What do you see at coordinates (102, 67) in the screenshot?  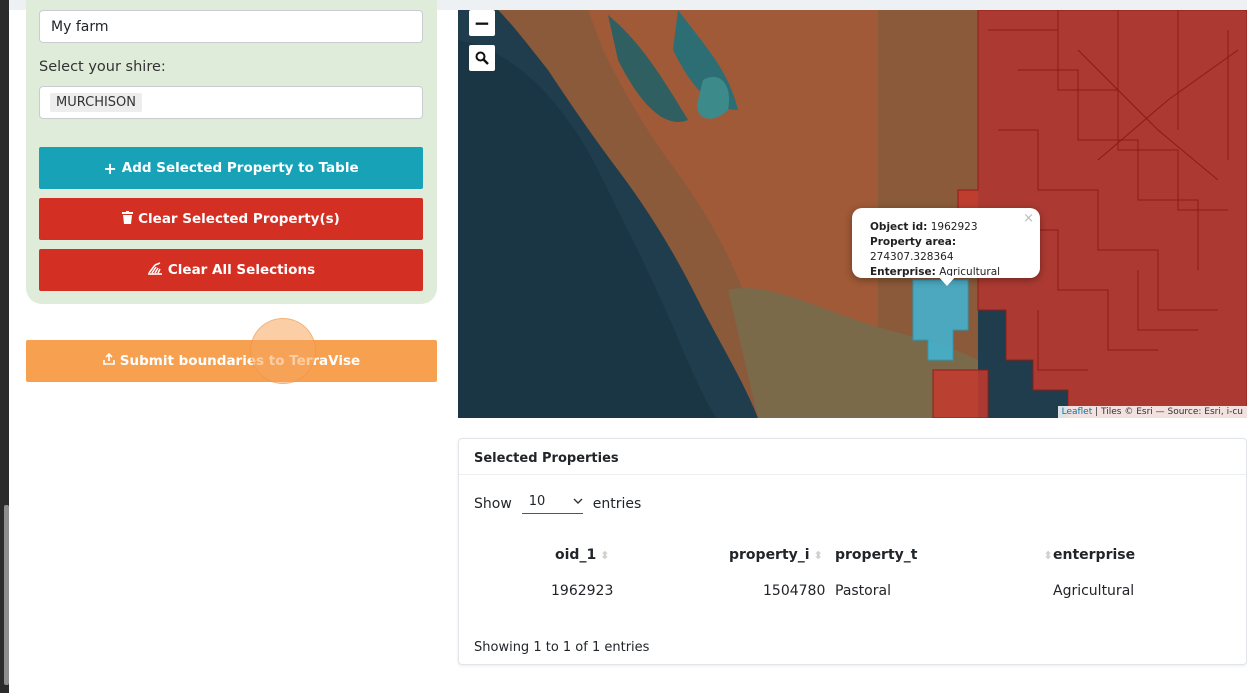 I see `shire-label: Select your shire:` at bounding box center [102, 67].